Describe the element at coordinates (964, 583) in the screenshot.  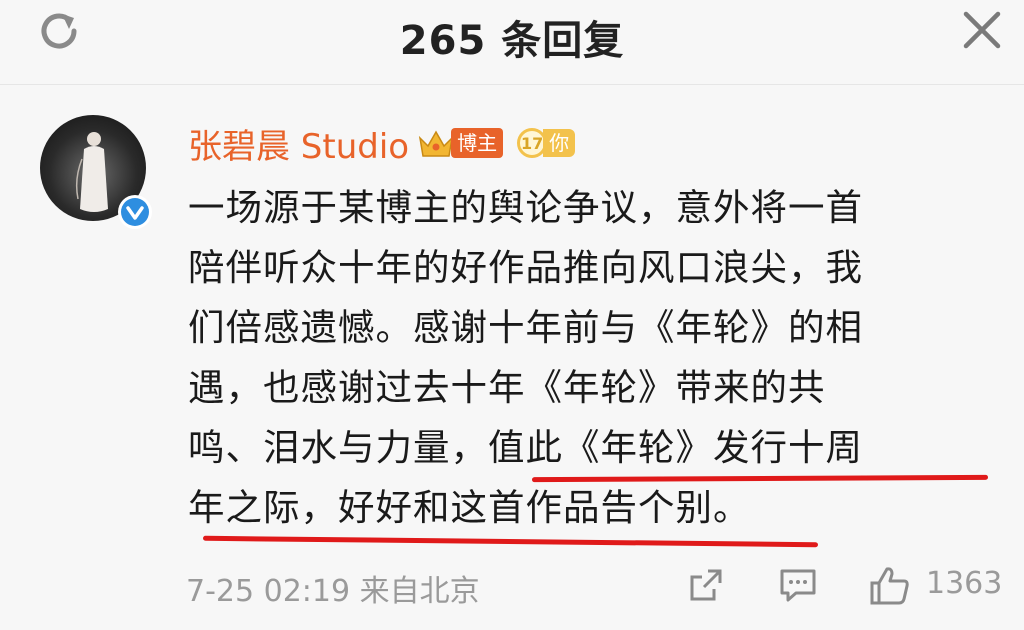
I see `like-count: 1363` at that location.